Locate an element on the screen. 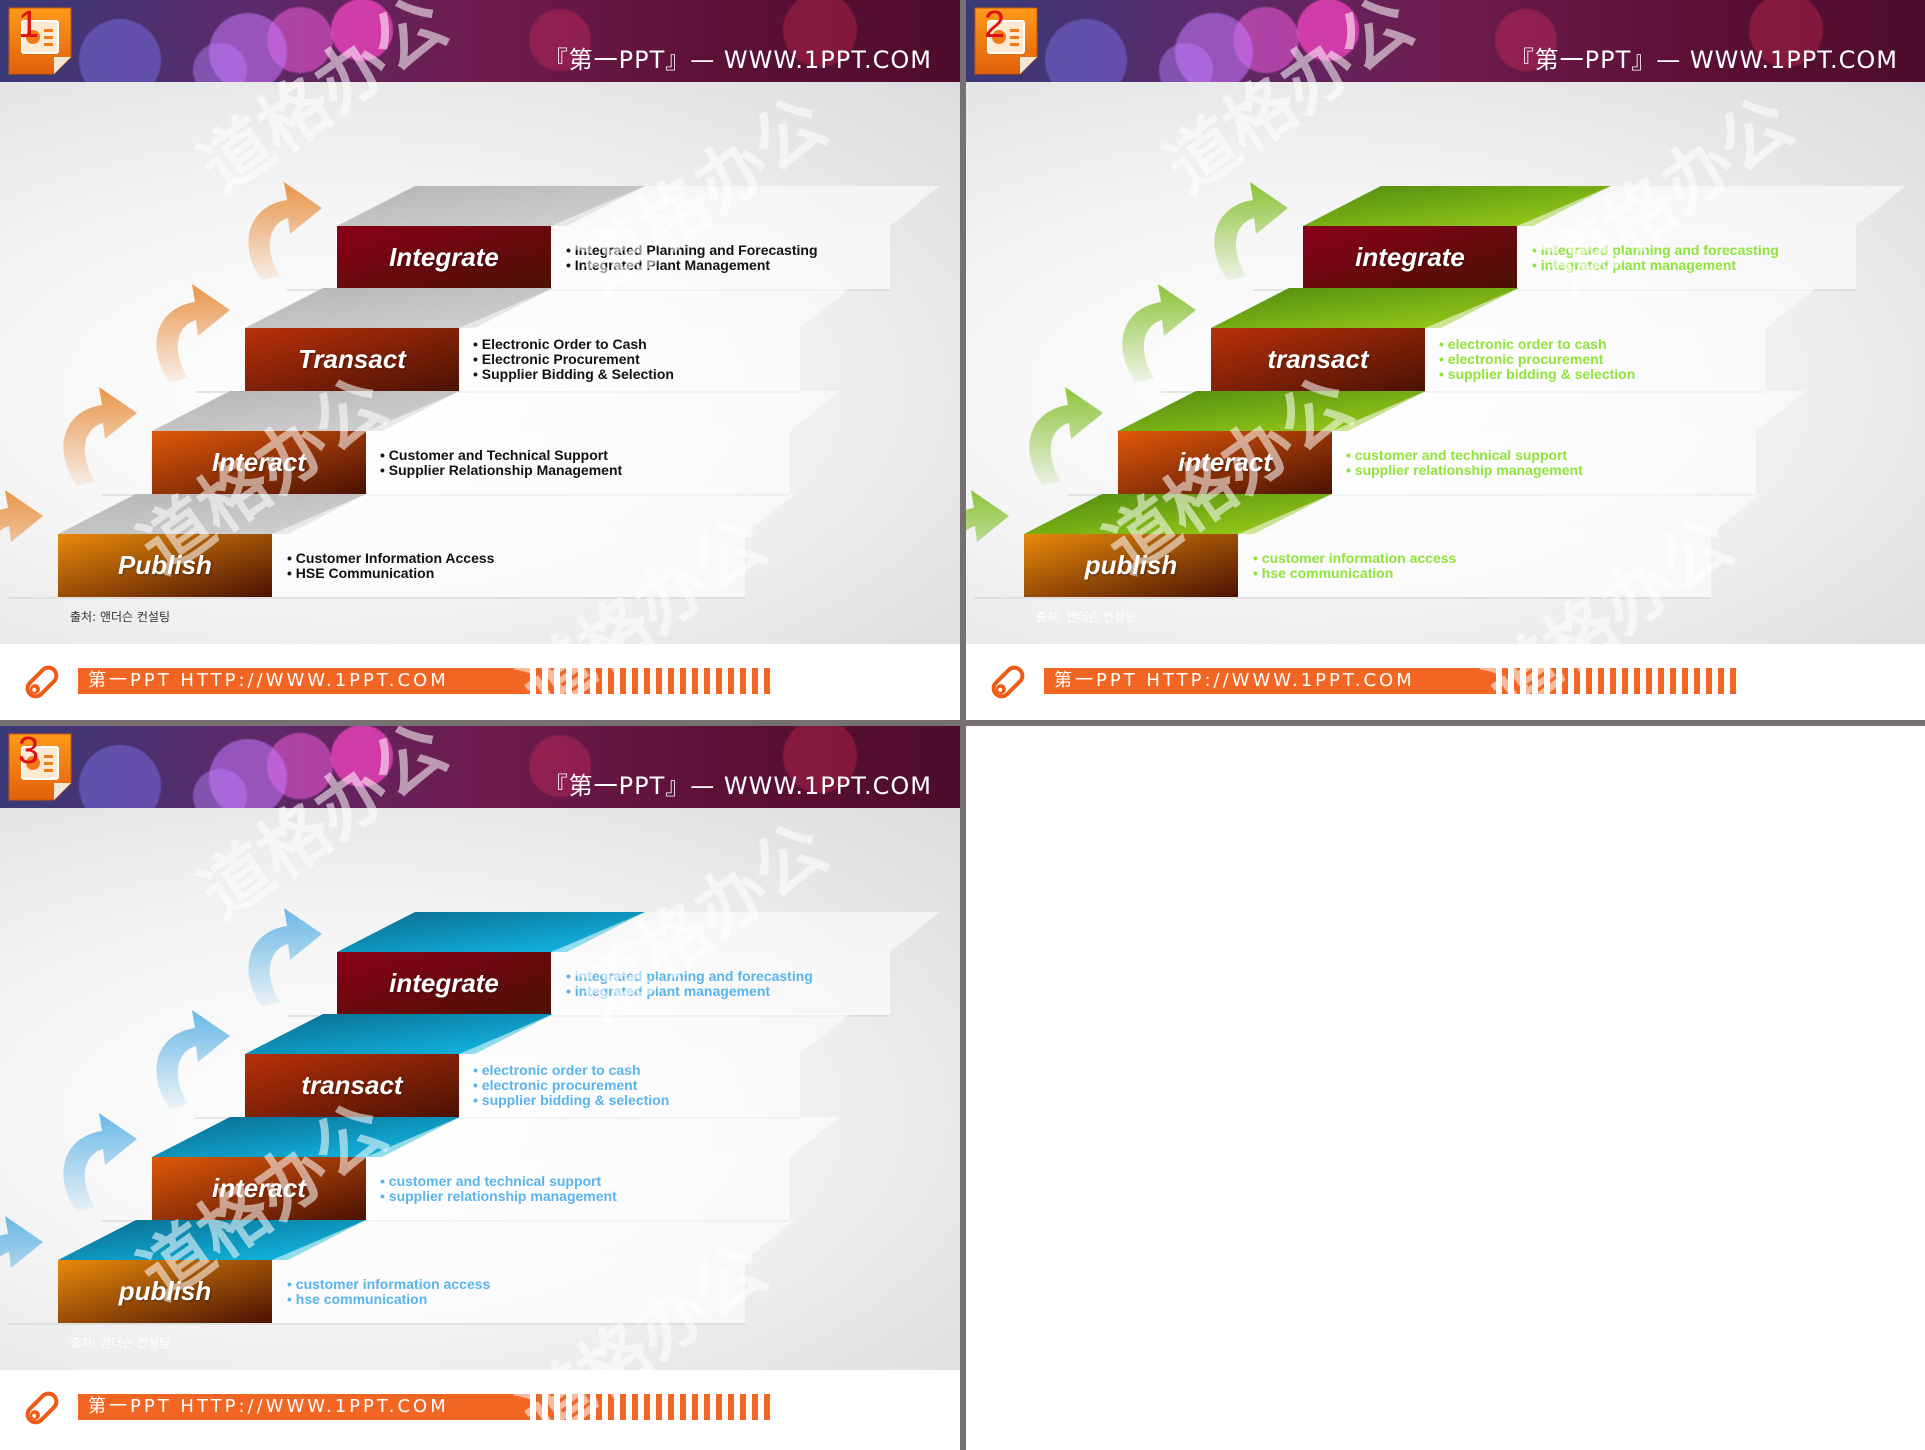 The width and height of the screenshot is (1925, 1450). step-bullet: HSE Communication is located at coordinates (390, 573).